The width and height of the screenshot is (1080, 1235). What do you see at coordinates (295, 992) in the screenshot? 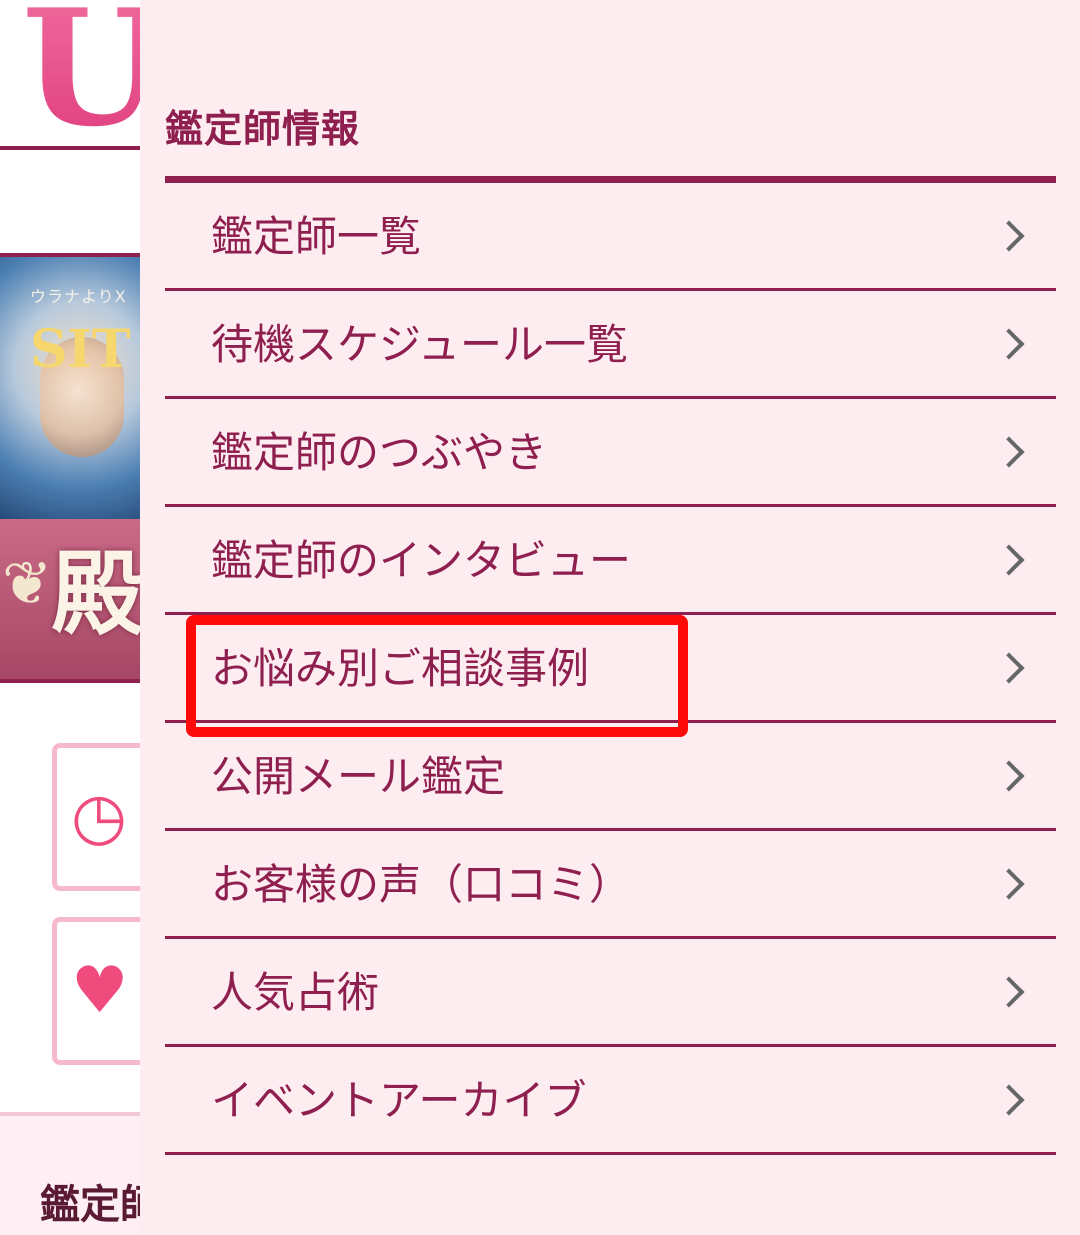
I see `menu-item-label: 人気占術` at bounding box center [295, 992].